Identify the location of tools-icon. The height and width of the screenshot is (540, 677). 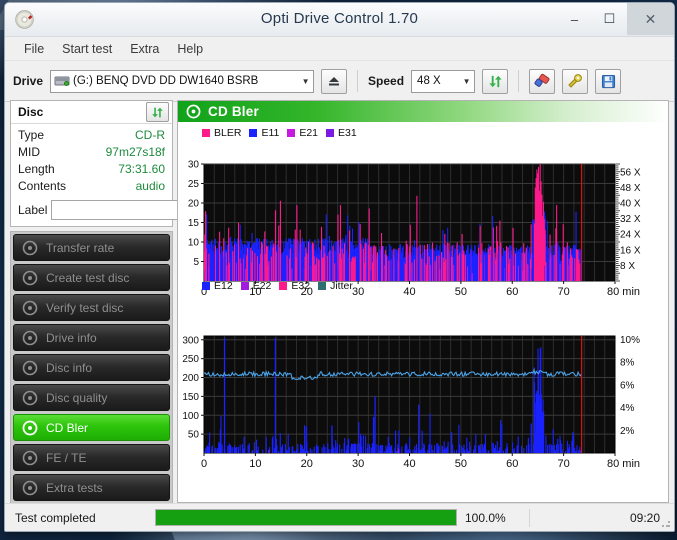
(575, 81).